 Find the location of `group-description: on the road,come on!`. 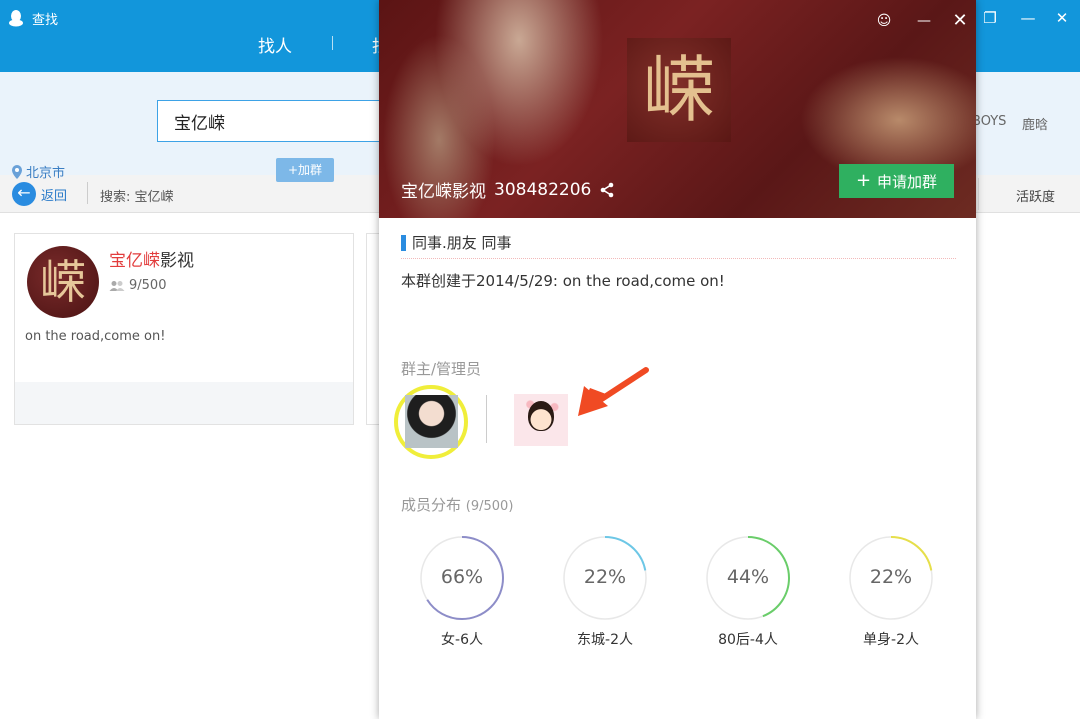

group-description: on the road,come on! is located at coordinates (95, 336).